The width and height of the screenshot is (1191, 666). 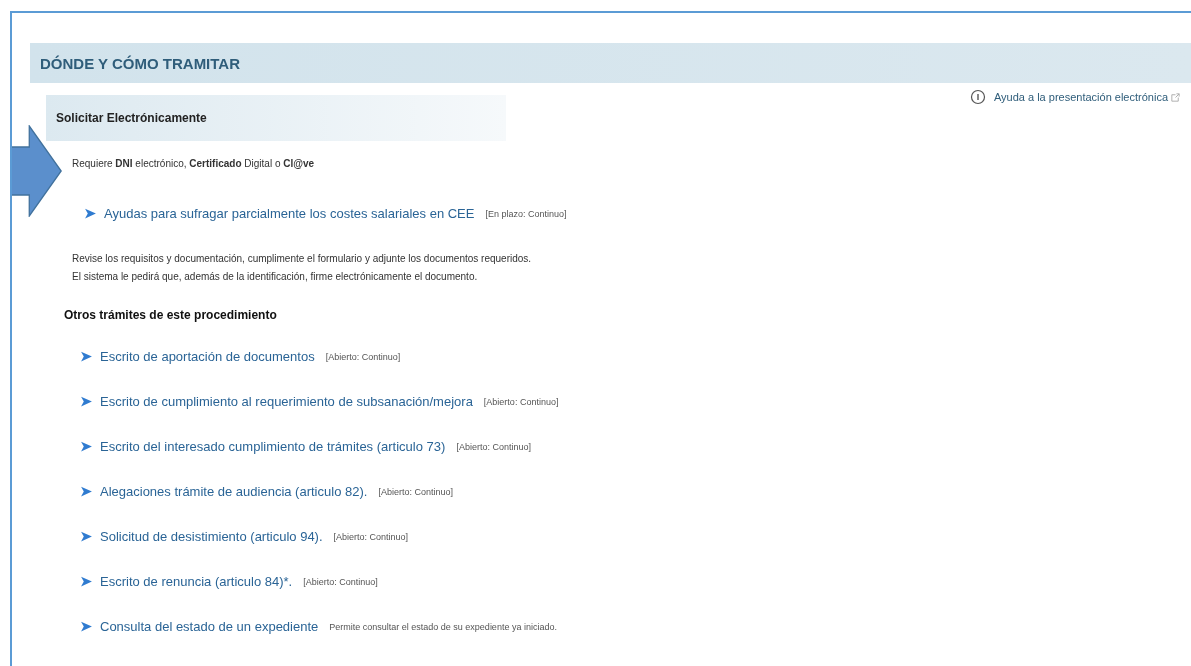 I want to click on procedure-status: Permite consultar el estado de su expediente ya iniciado., so click(x=443, y=626).